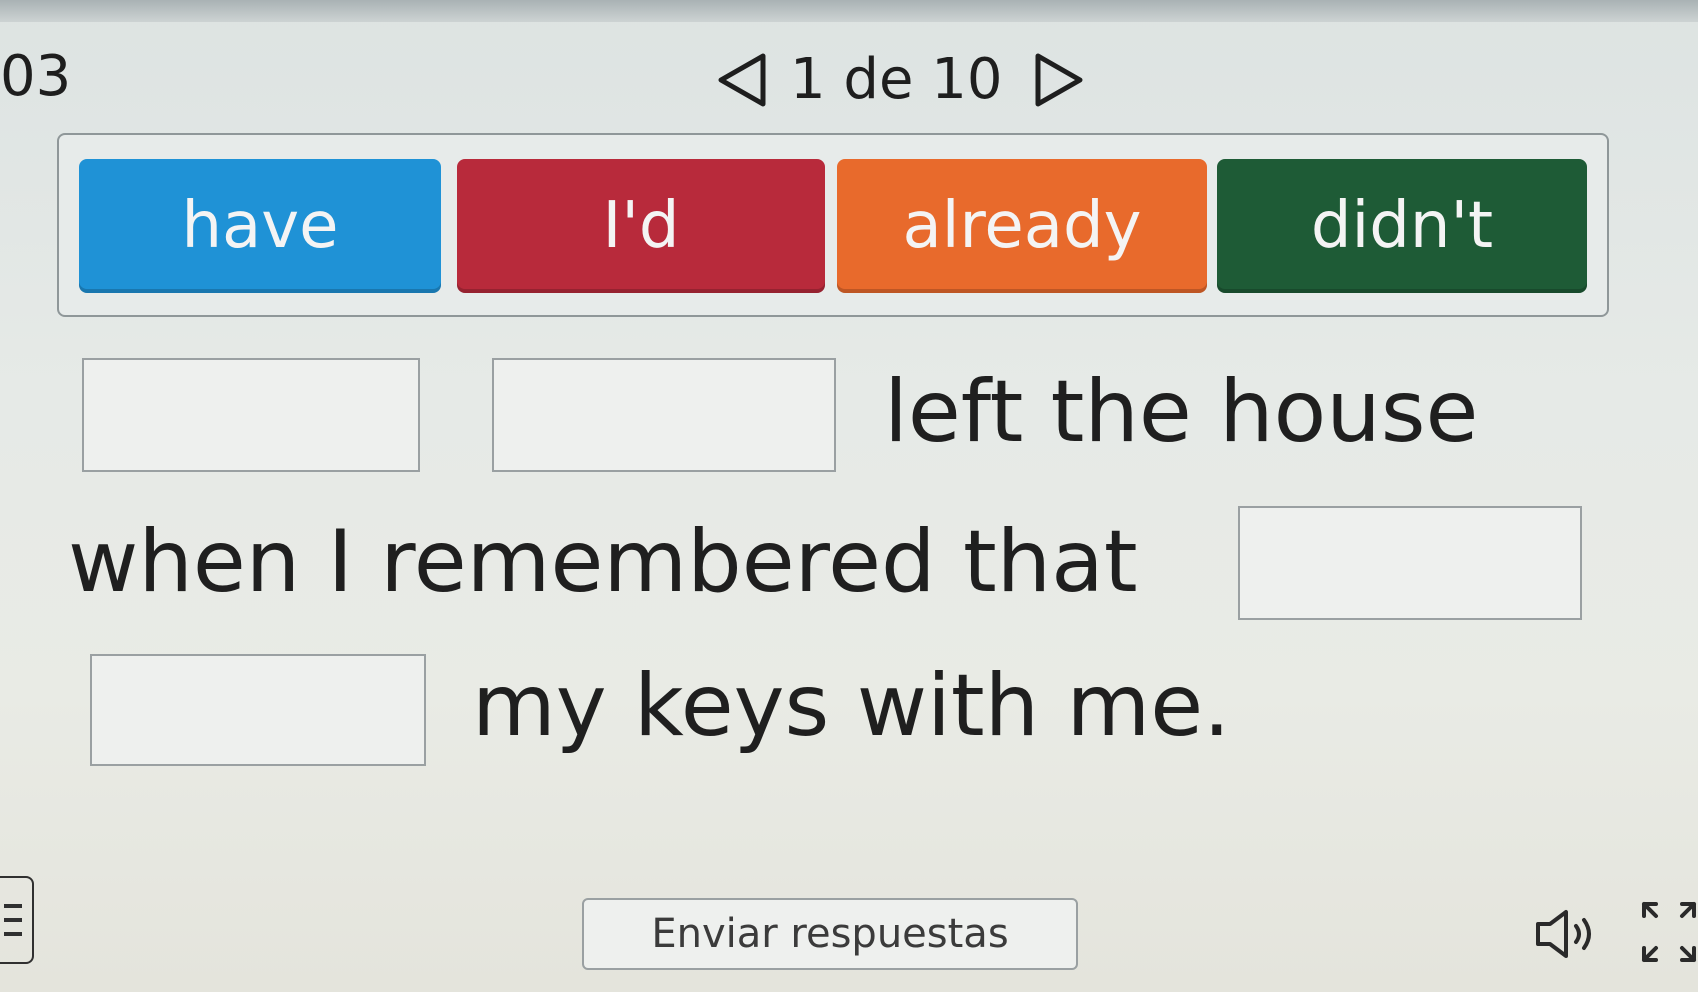  I want to click on sentence-fragment-2: when I remembered that, so click(603, 562).